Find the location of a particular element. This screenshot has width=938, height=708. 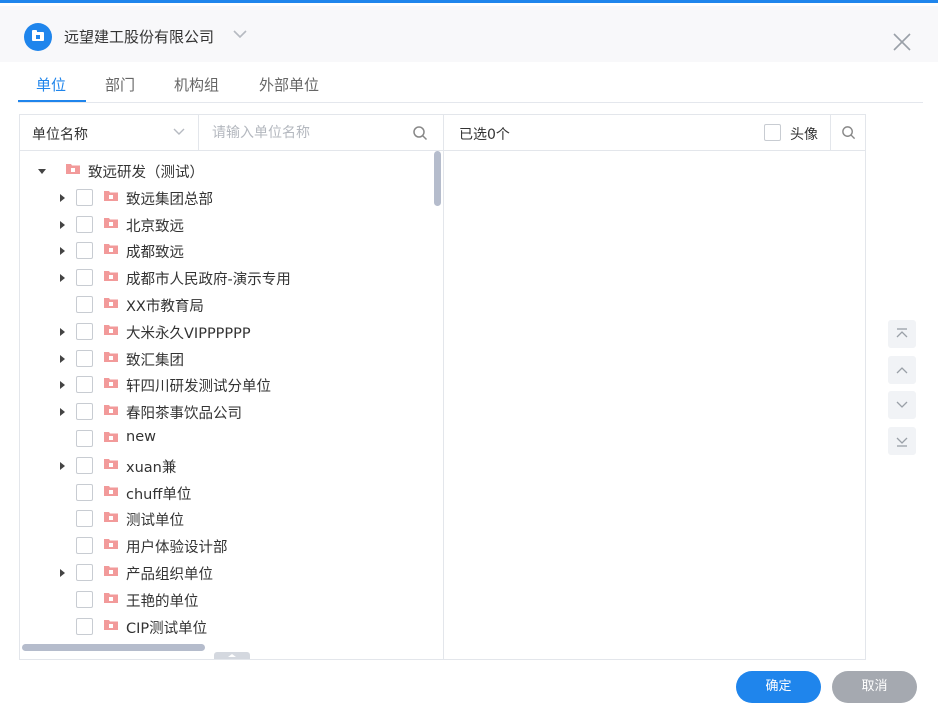

close-icon is located at coordinates (902, 42).